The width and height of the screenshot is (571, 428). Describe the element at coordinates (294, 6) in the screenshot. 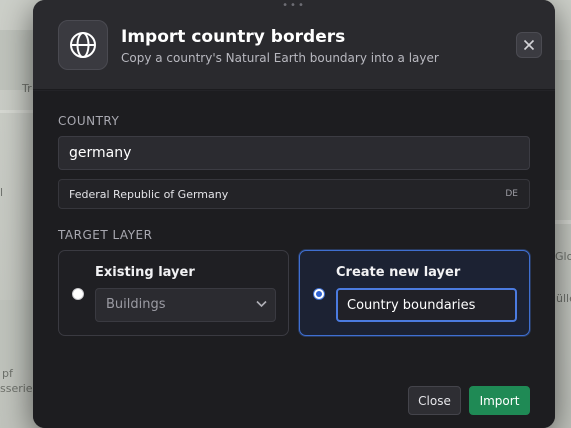

I see `drag-handle: •••` at that location.